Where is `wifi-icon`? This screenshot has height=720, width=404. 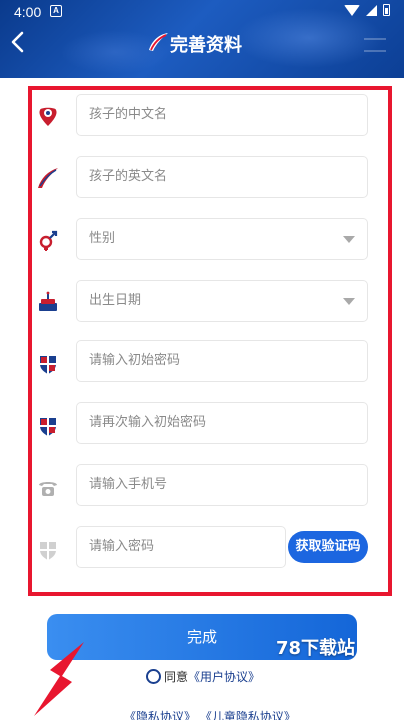 wifi-icon is located at coordinates (352, 10).